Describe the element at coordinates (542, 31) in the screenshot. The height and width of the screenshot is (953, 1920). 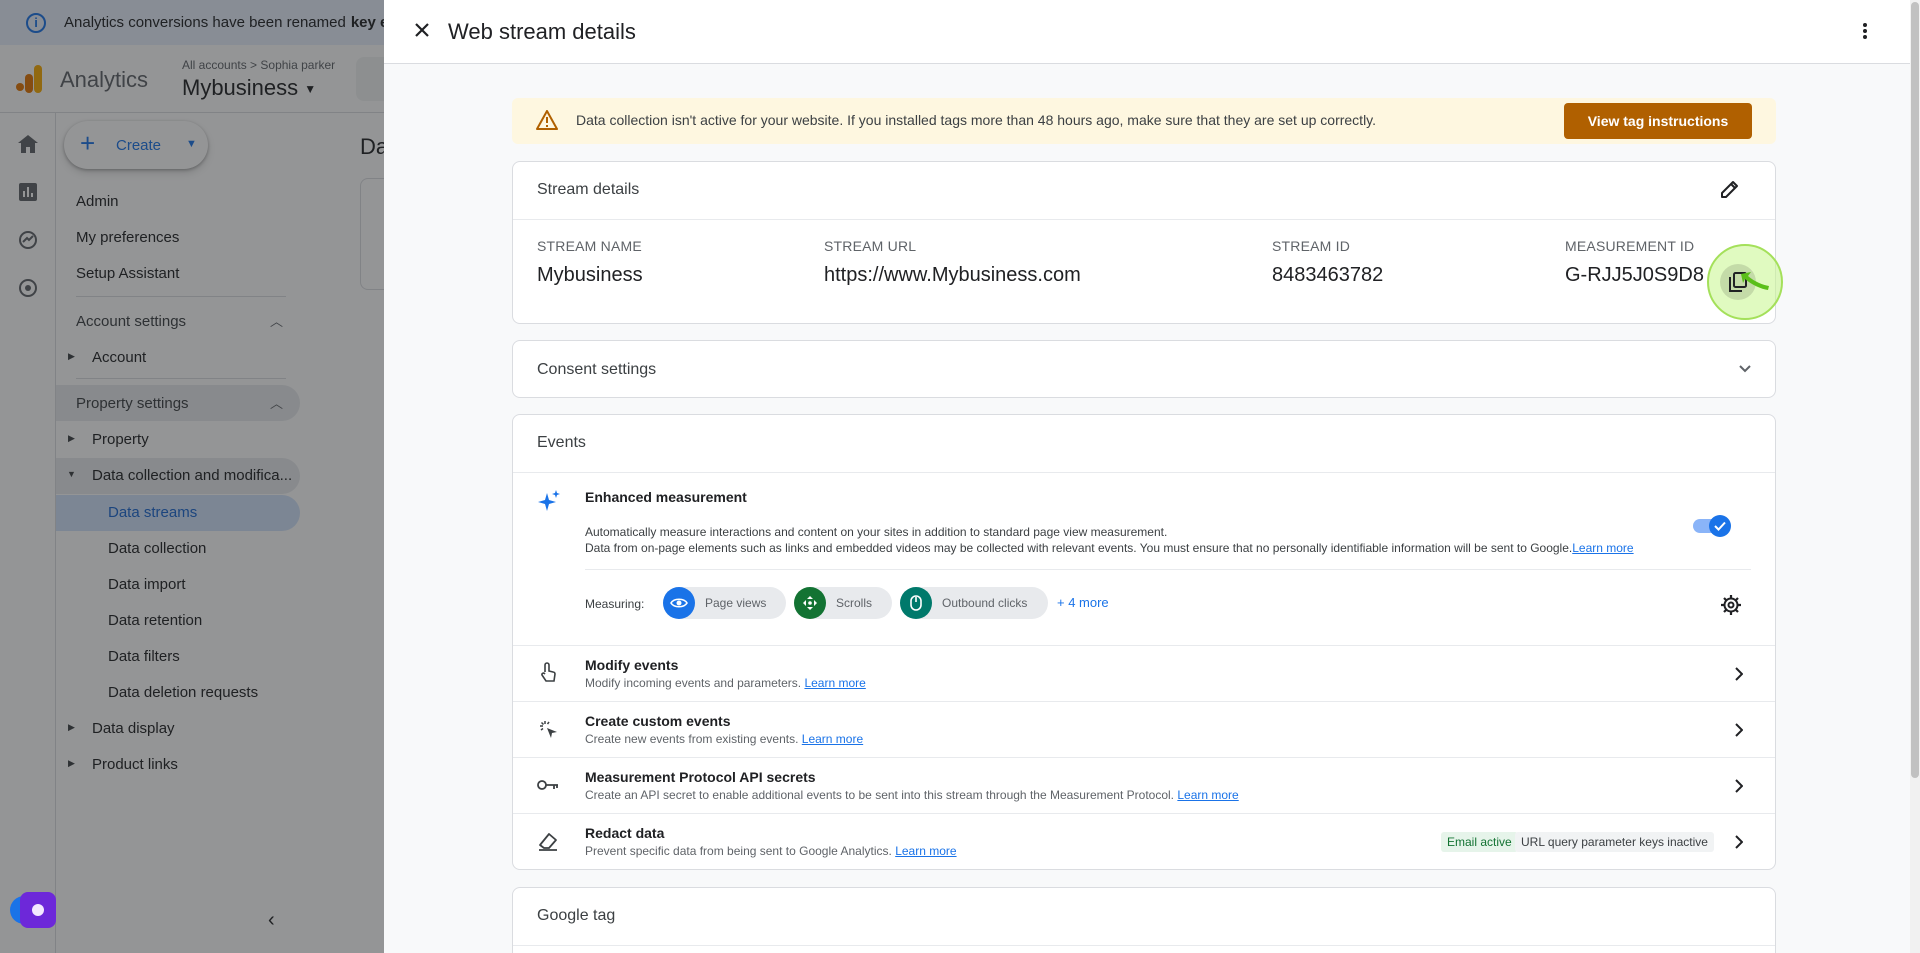
I see `drawer-title: Web stream details` at that location.